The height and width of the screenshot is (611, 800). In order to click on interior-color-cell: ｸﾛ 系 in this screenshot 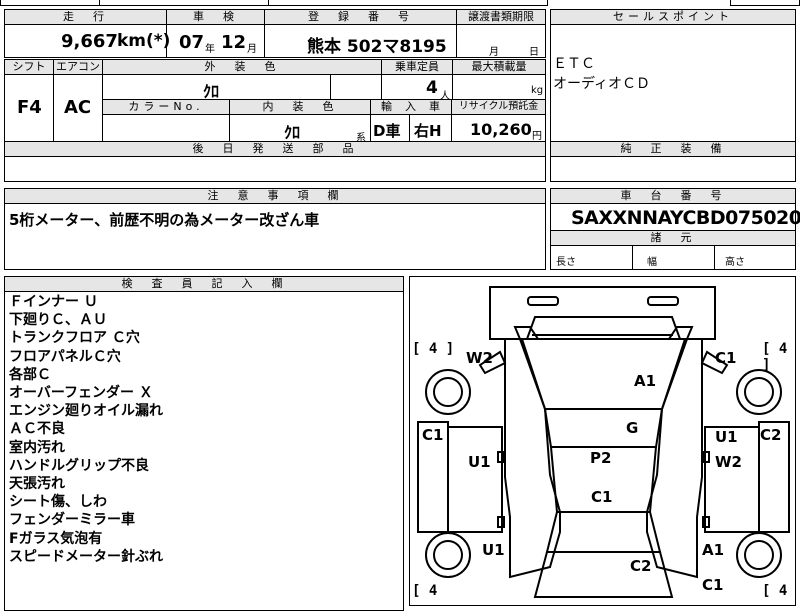, I will do `click(300, 129)`.